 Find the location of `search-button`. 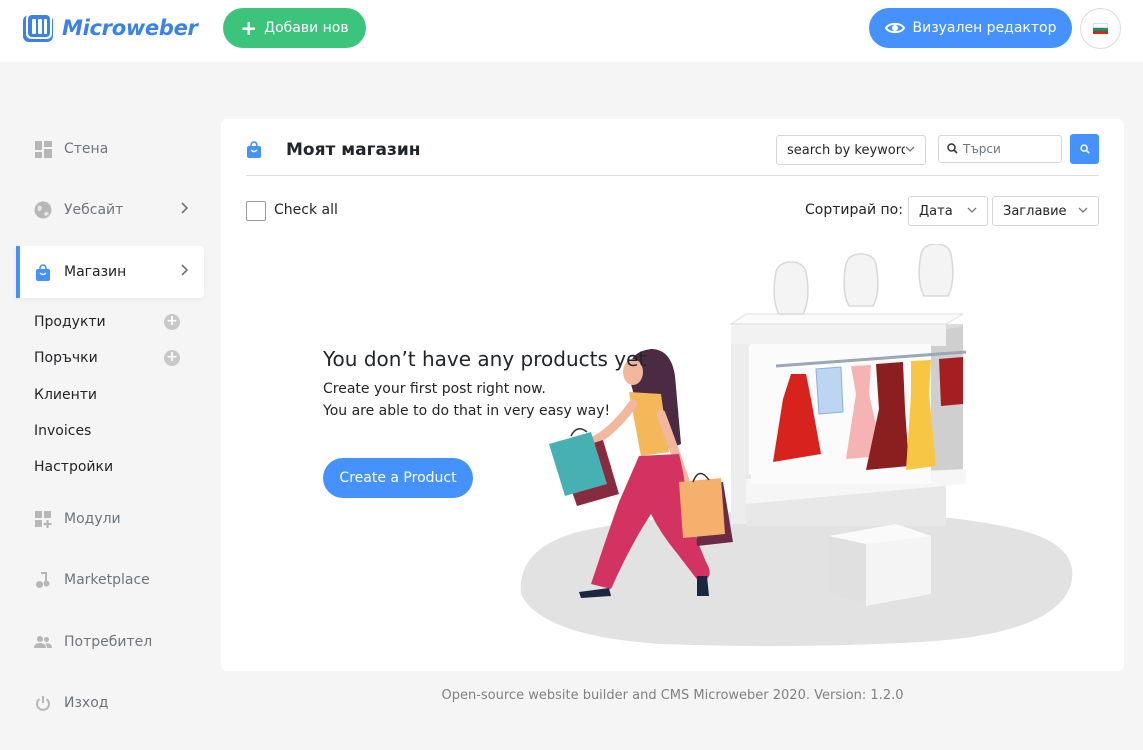

search-button is located at coordinates (1084, 149).